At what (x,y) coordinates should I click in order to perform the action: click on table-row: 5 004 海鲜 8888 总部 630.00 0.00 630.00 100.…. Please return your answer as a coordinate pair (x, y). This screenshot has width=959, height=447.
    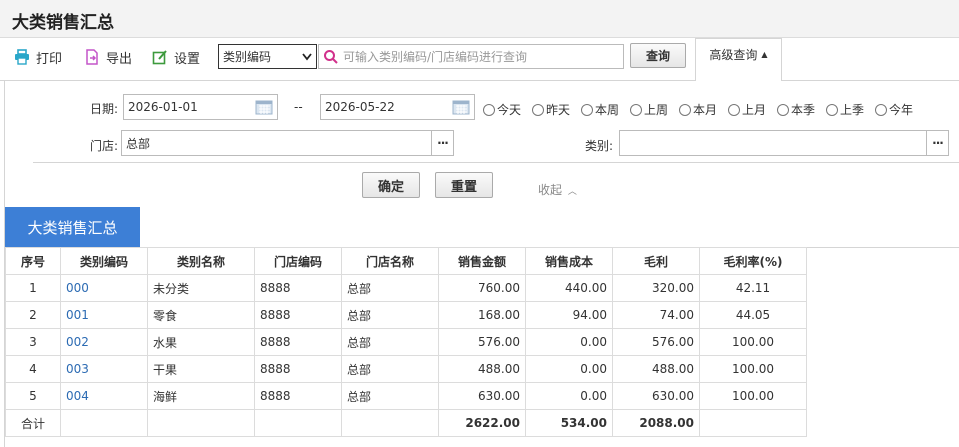
    Looking at the image, I should click on (406, 396).